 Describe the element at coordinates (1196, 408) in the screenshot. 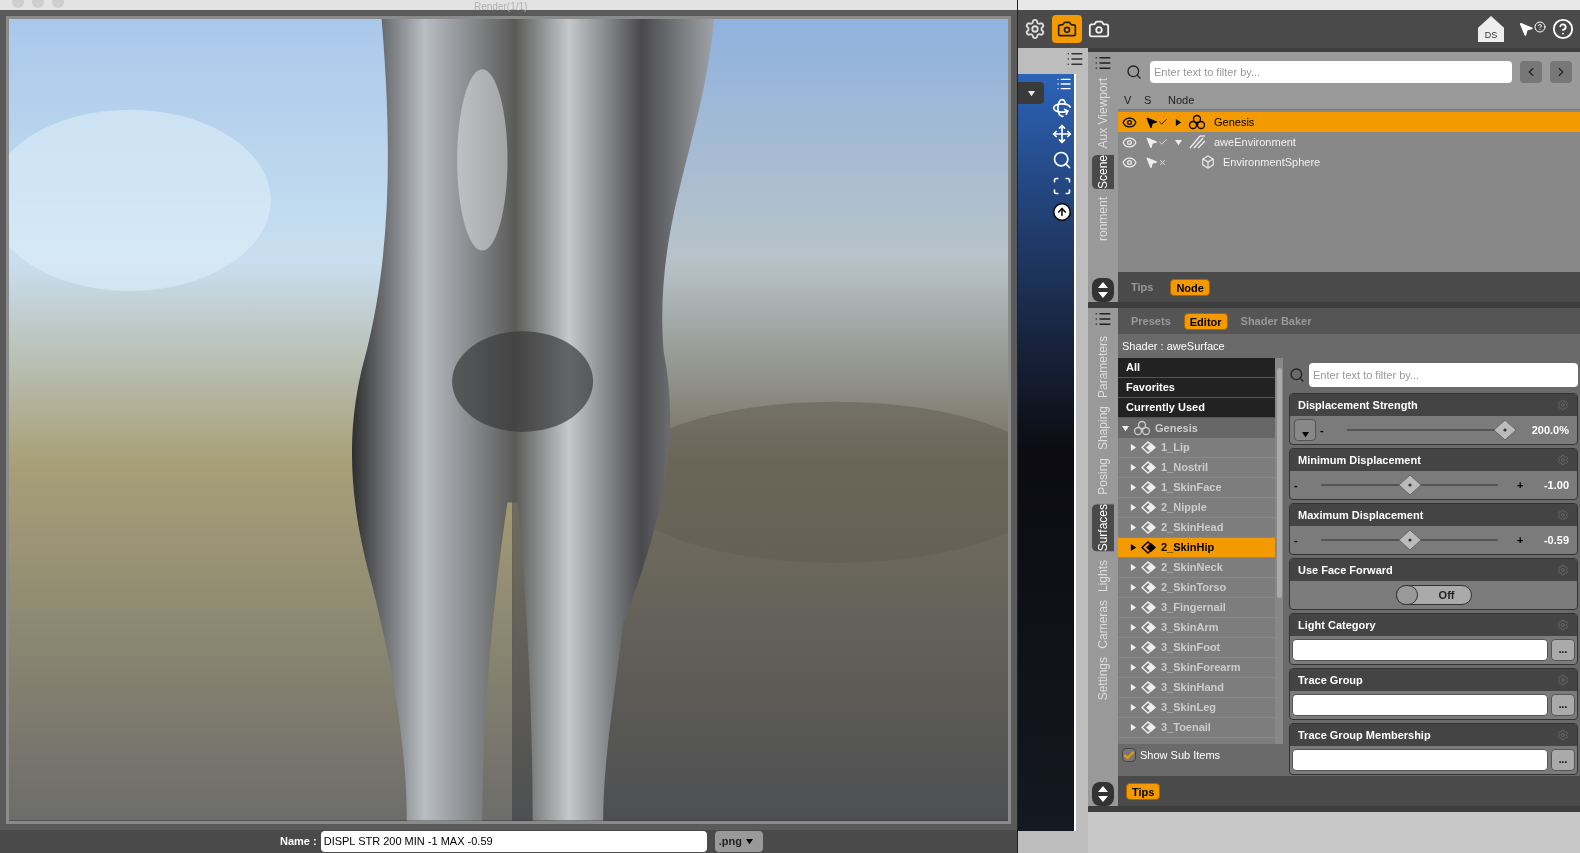

I see `surface-group-item: Currently Used` at that location.